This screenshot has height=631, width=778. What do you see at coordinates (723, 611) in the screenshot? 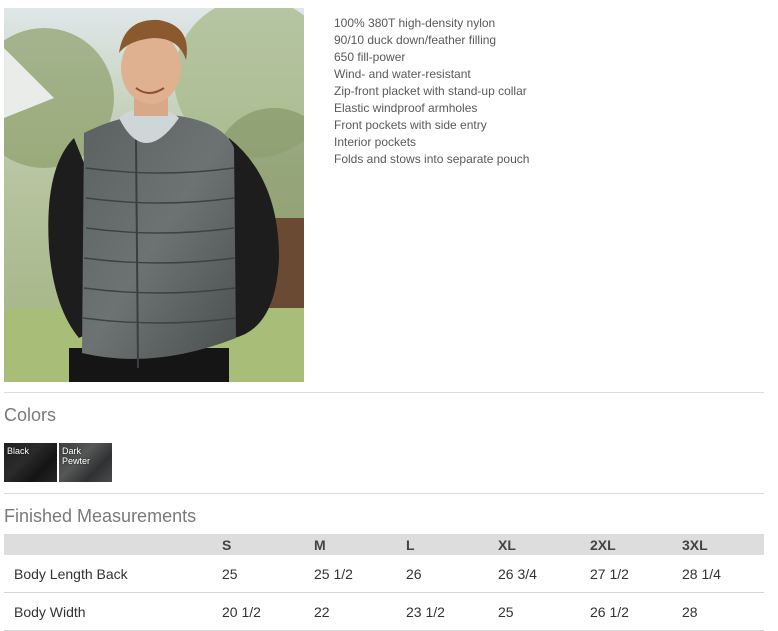
I see `table-cell: 28` at bounding box center [723, 611].